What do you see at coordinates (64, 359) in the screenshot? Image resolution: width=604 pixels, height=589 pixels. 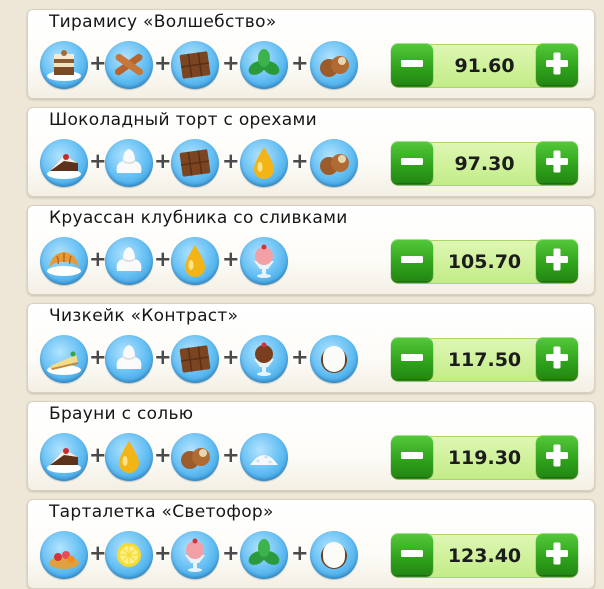 I see `cheesecake-icon` at bounding box center [64, 359].